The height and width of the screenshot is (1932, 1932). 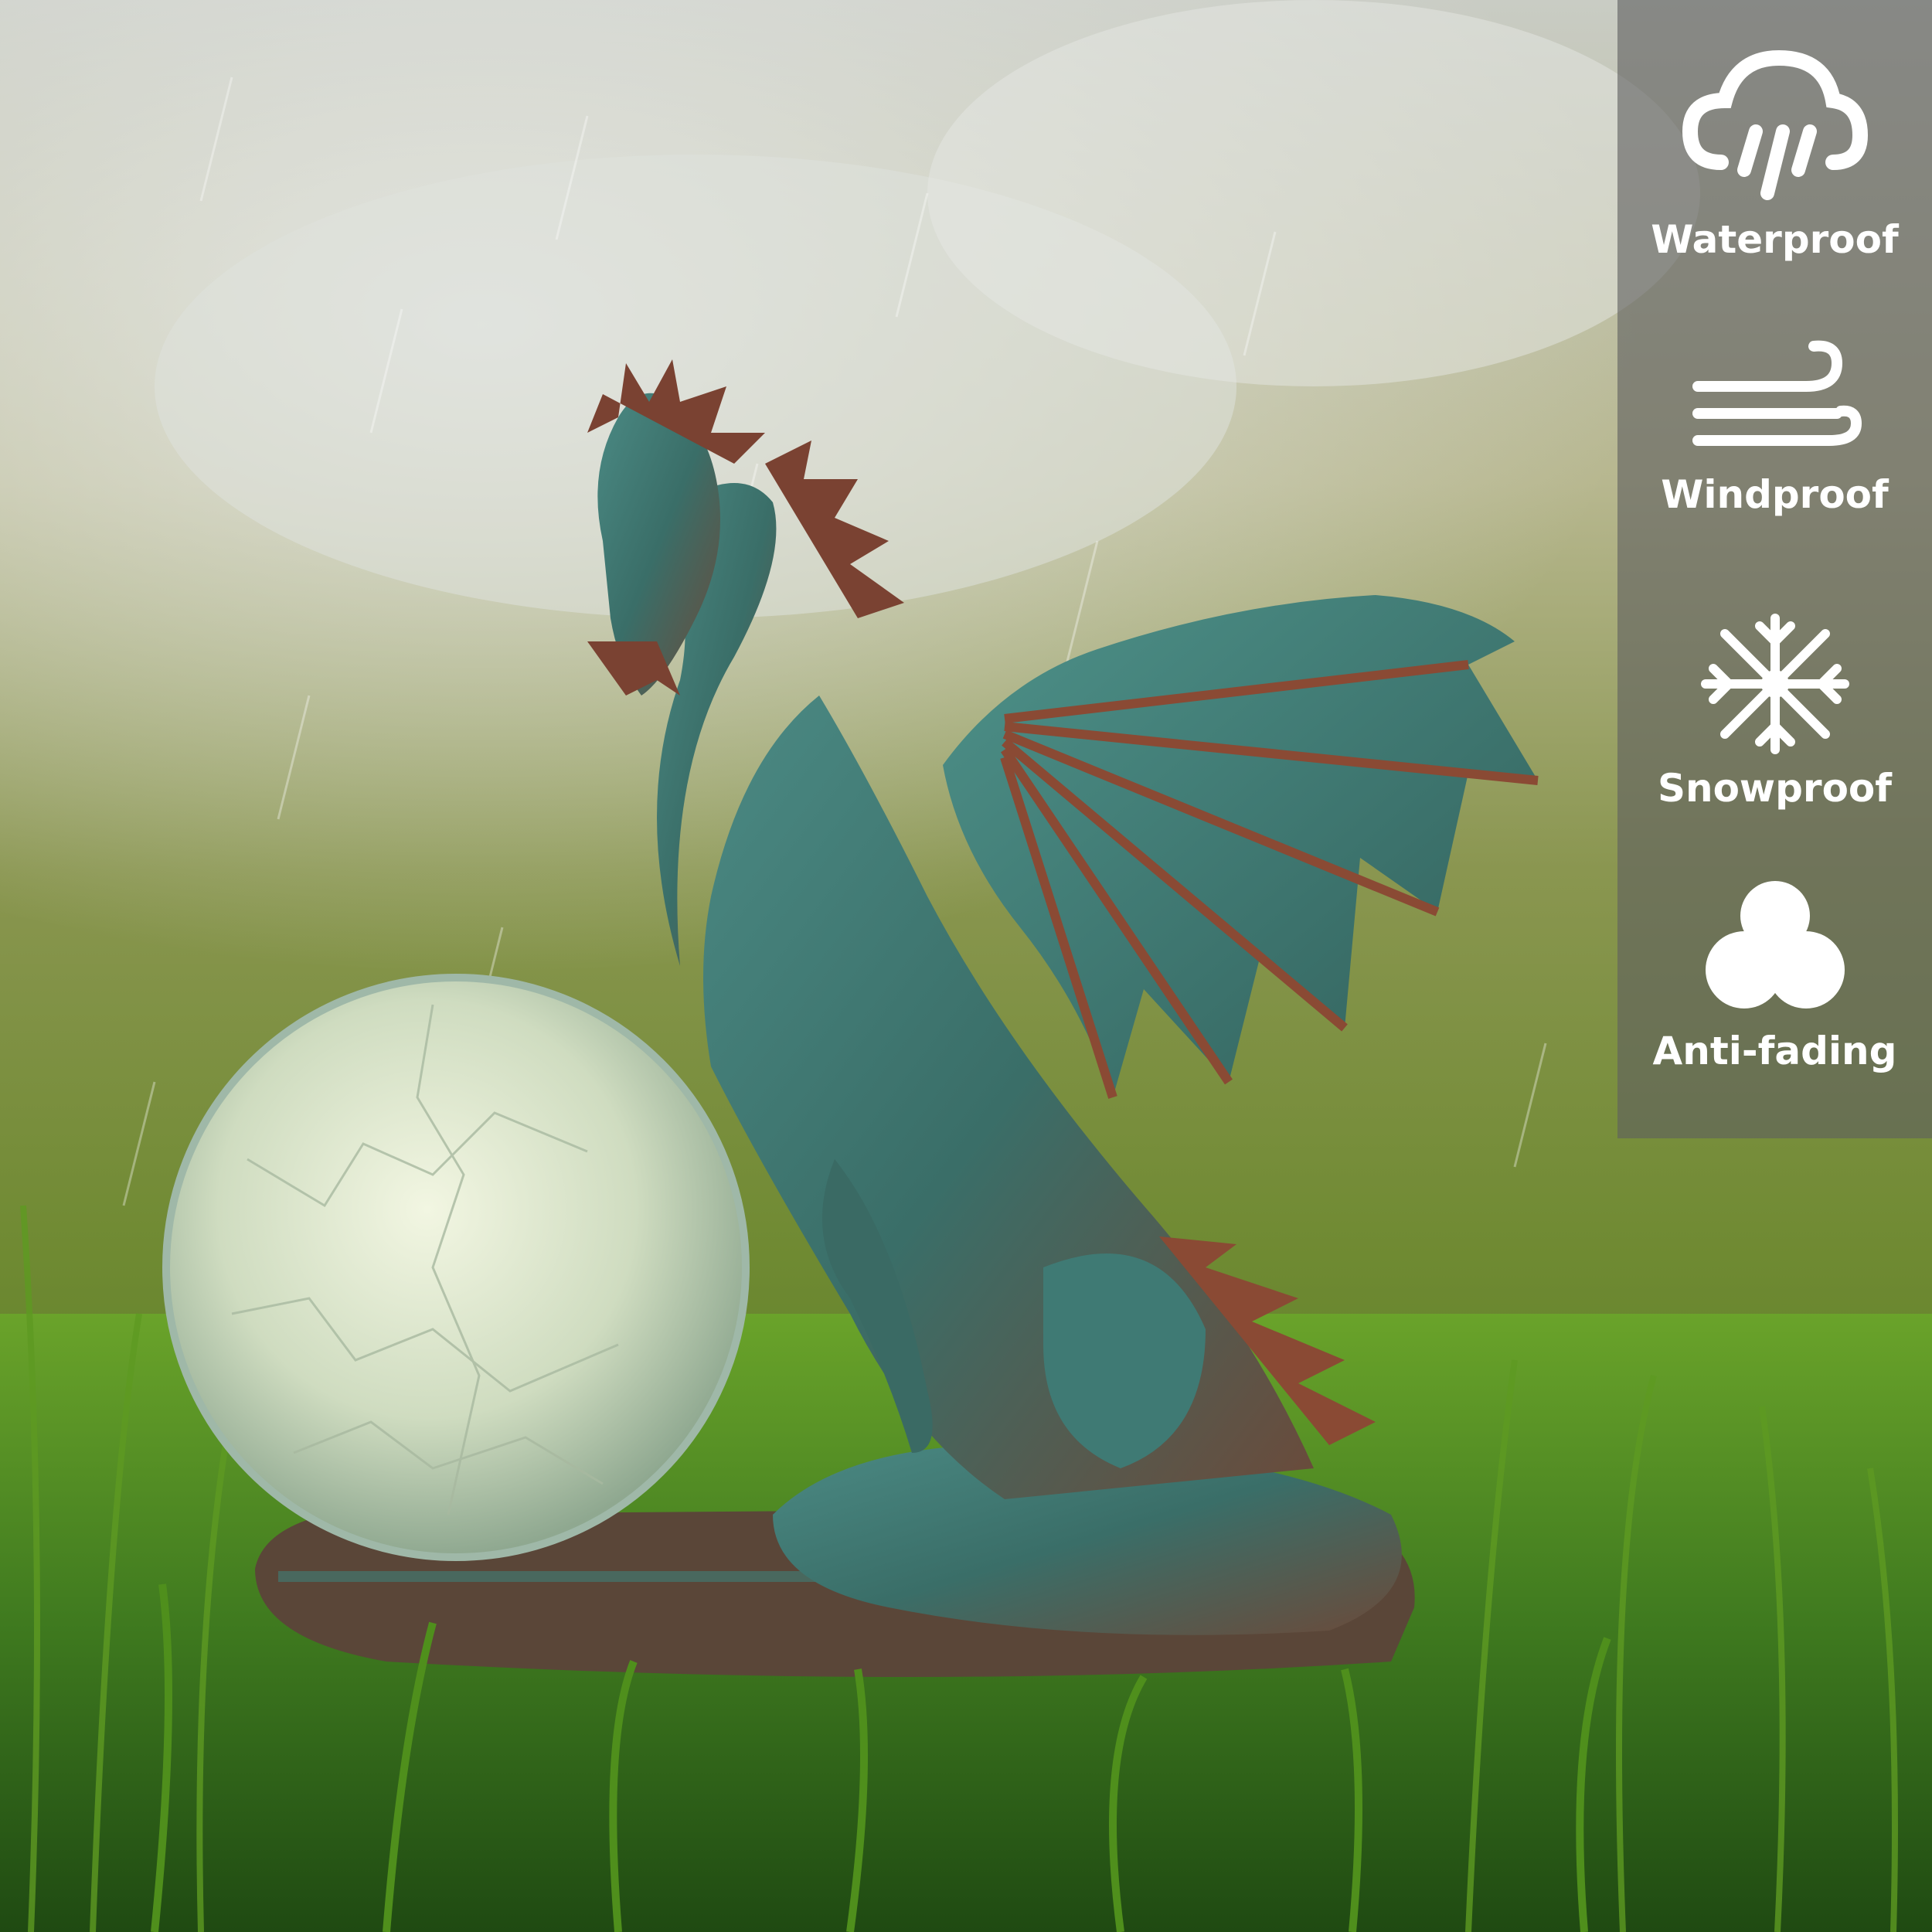 I want to click on feature-snowproof: Snowproof, so click(x=1774, y=711).